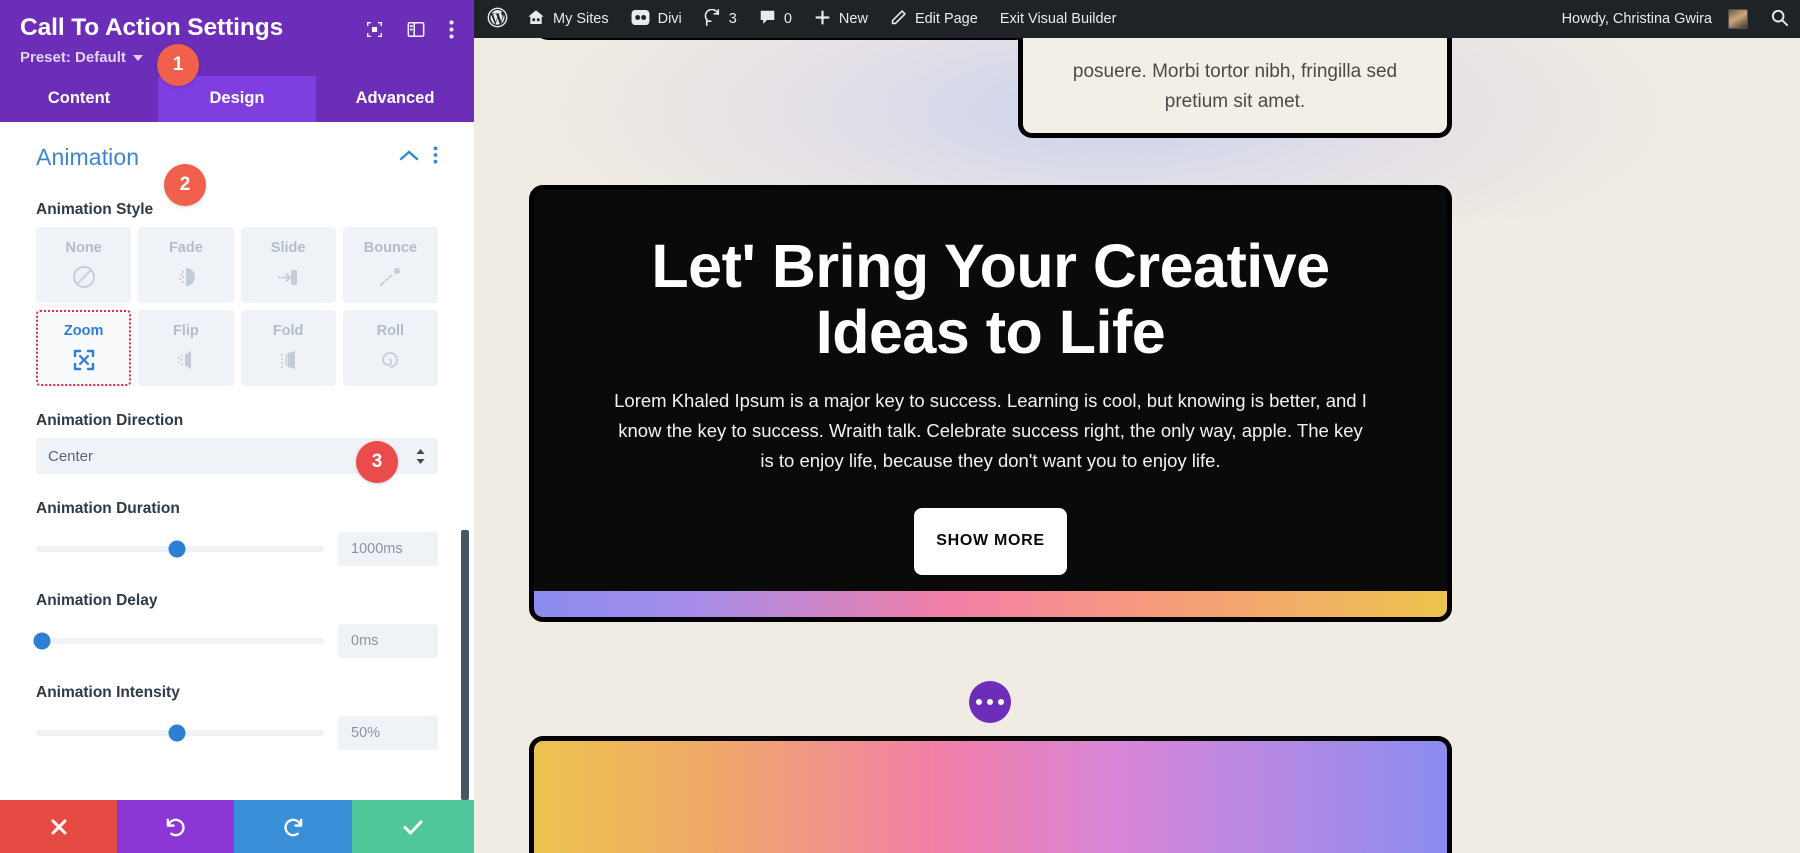  Describe the element at coordinates (990, 794) in the screenshot. I see `module-bottom-gradient` at that location.